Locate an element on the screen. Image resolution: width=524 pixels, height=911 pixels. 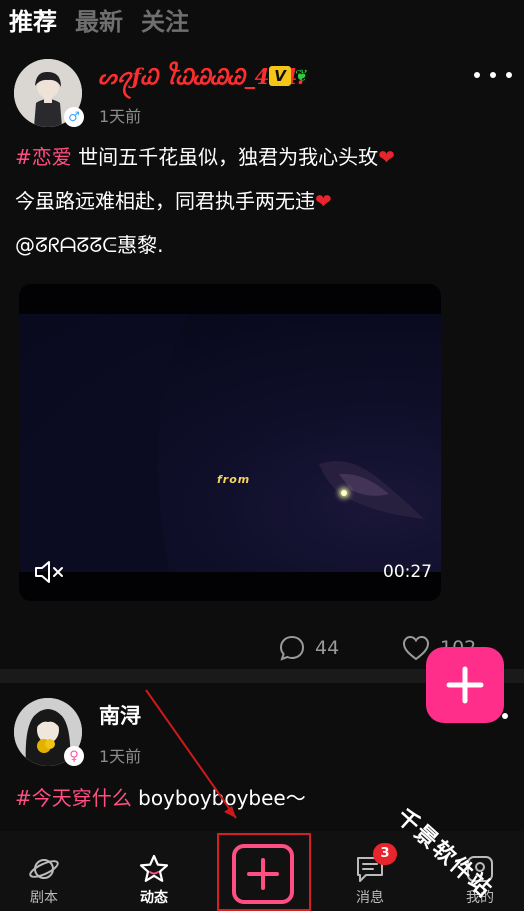
nav-messages: 3 消息 is located at coordinates (370, 871).